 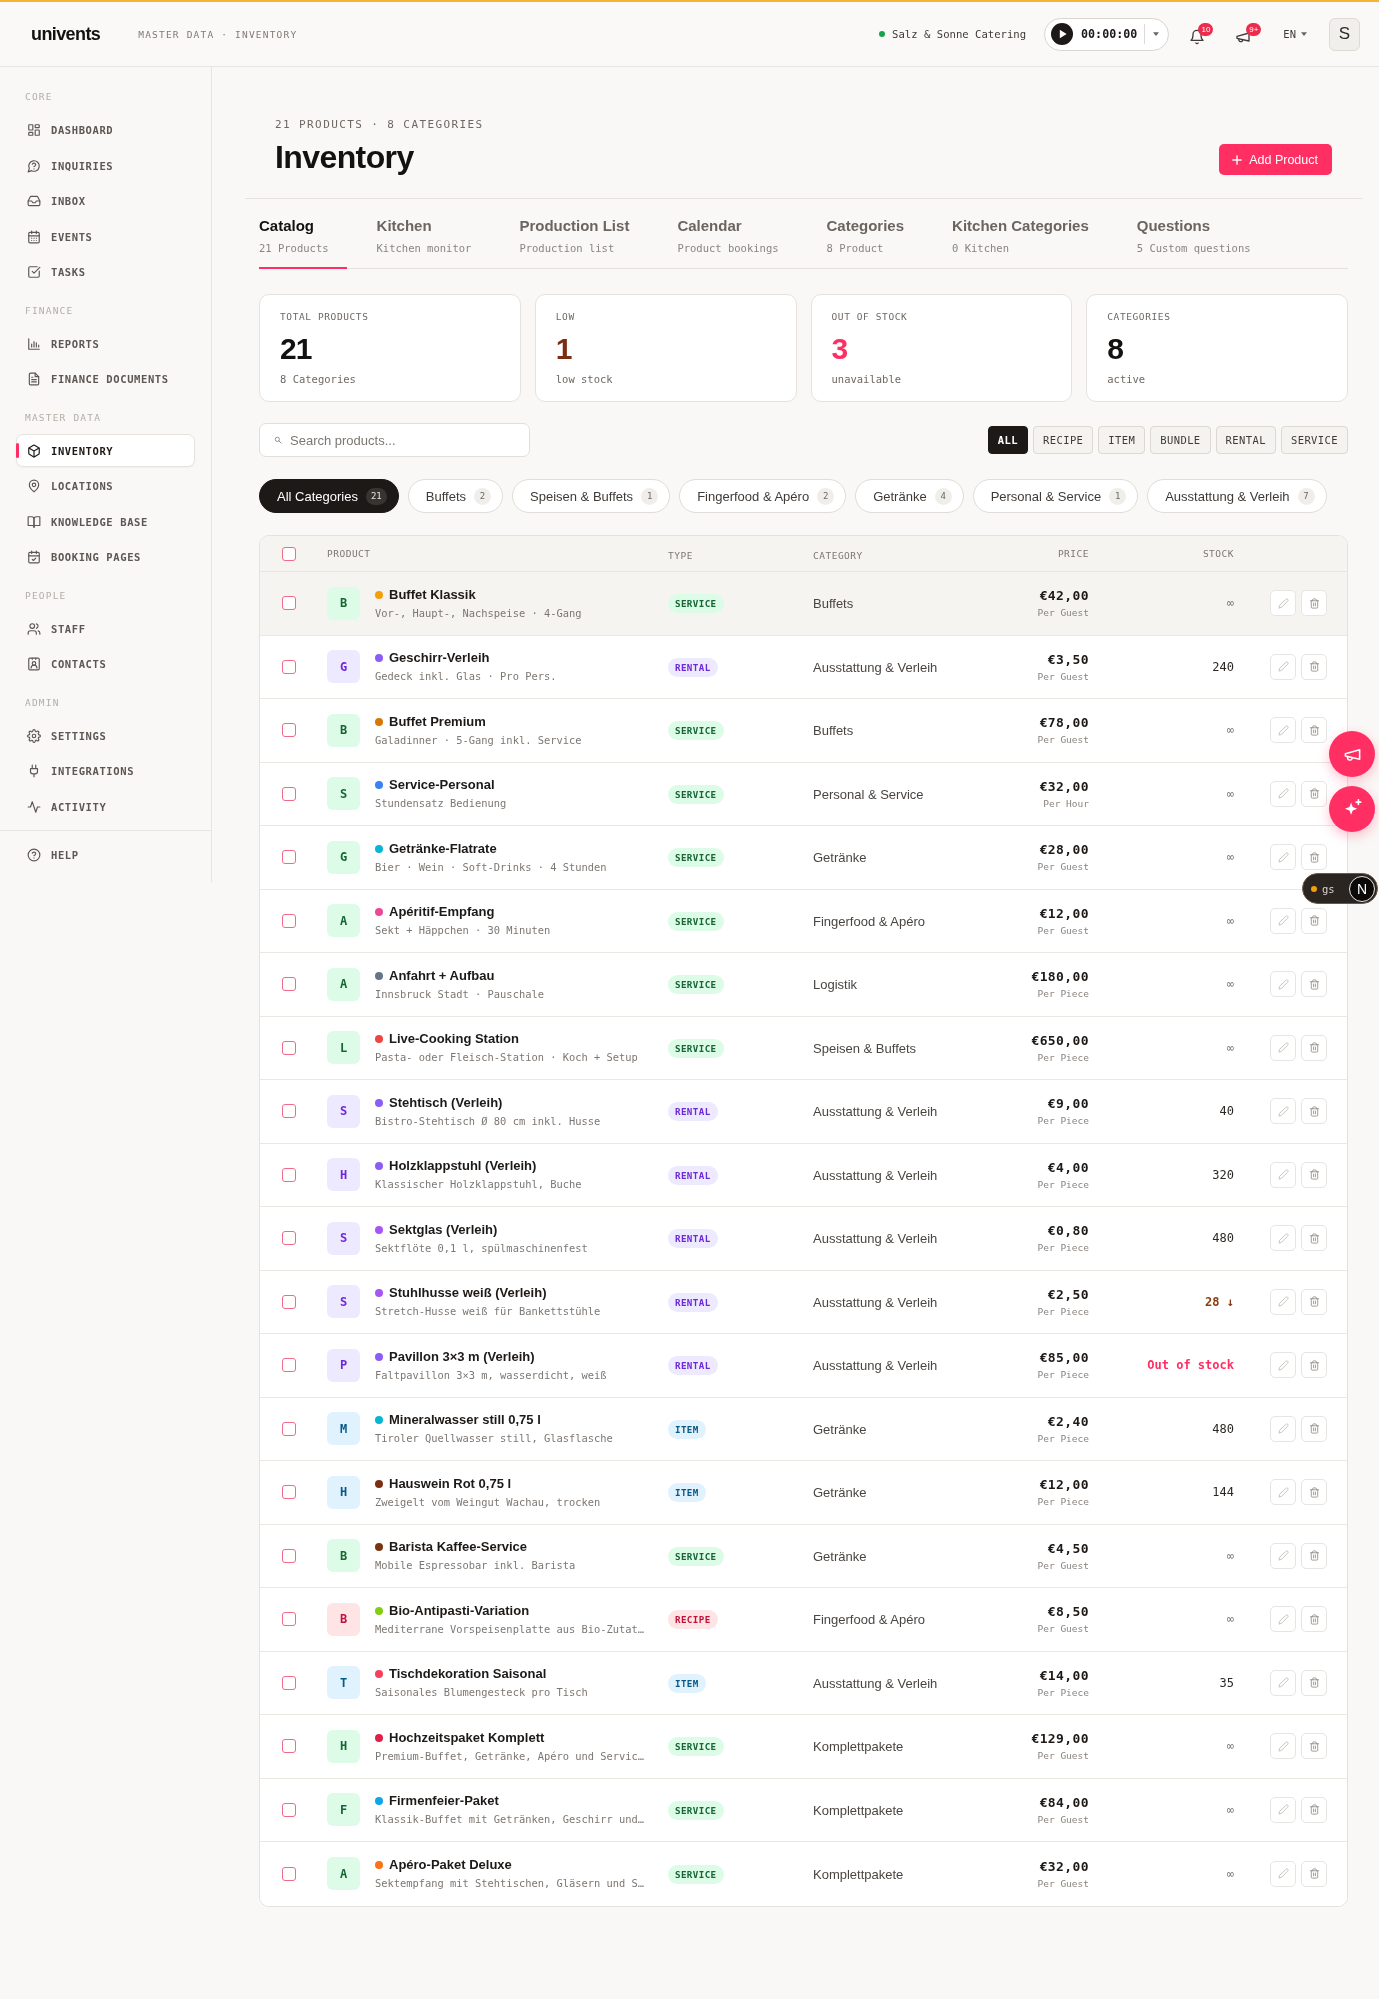 What do you see at coordinates (1156, 34) in the screenshot?
I see `caret-icon` at bounding box center [1156, 34].